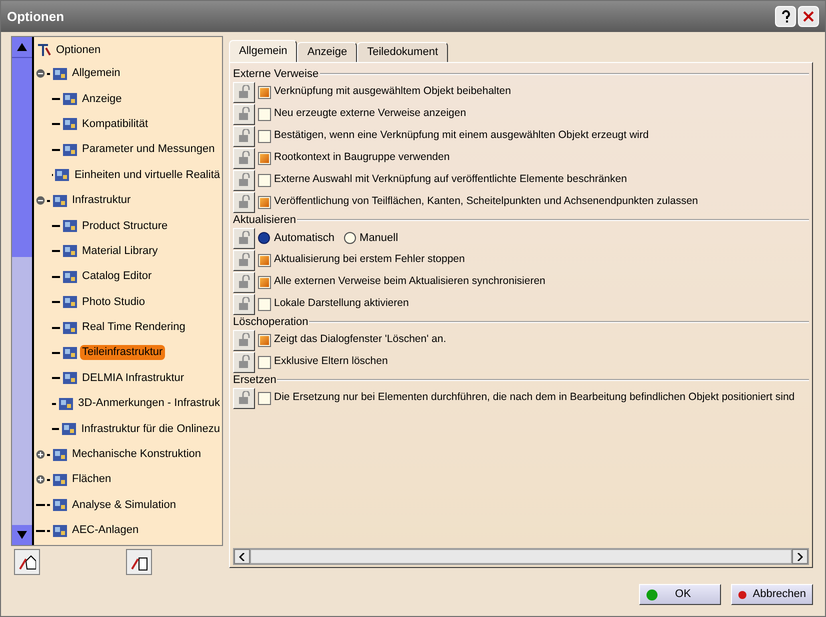 The image size is (826, 617). I want to click on tree-item: Parameter und Messungen, so click(148, 150).